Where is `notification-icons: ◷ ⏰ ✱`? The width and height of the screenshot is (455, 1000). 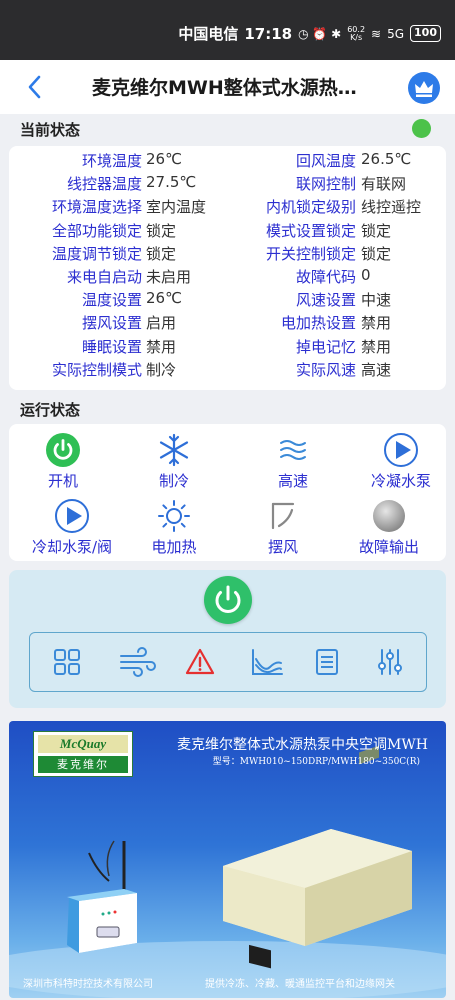
notification-icons: ◷ ⏰ ✱ is located at coordinates (320, 33).